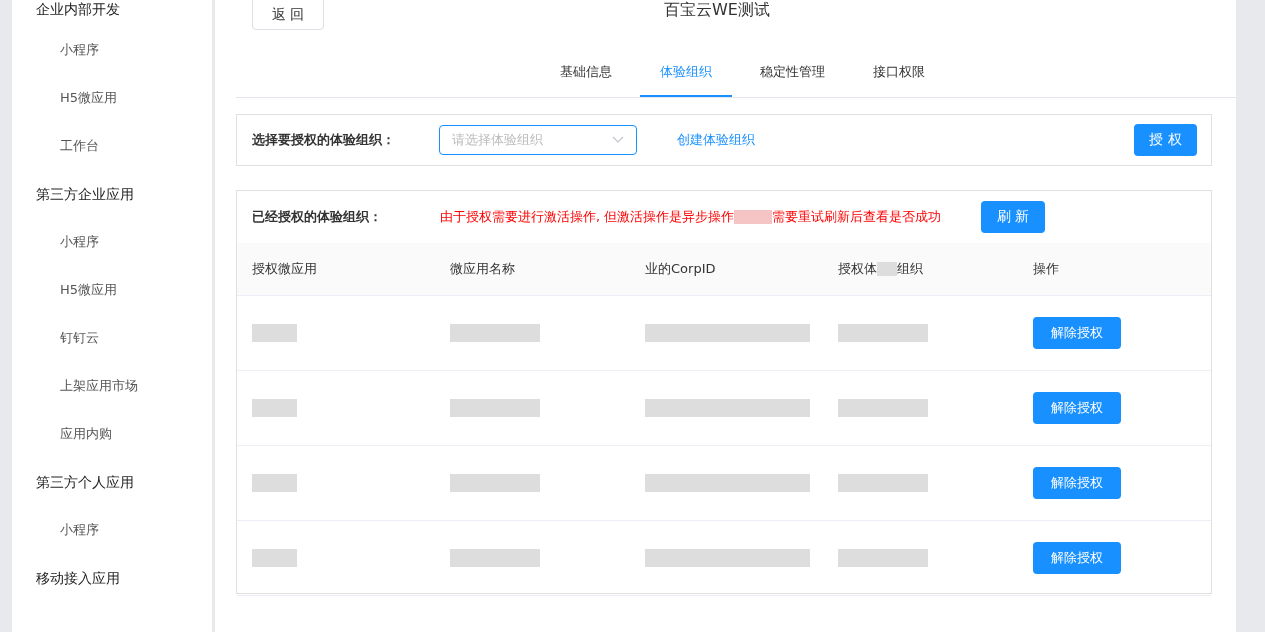 Image resolution: width=1265 pixels, height=632 pixels. Describe the element at coordinates (482, 269) in the screenshot. I see `column-header: 微应用名称` at that location.